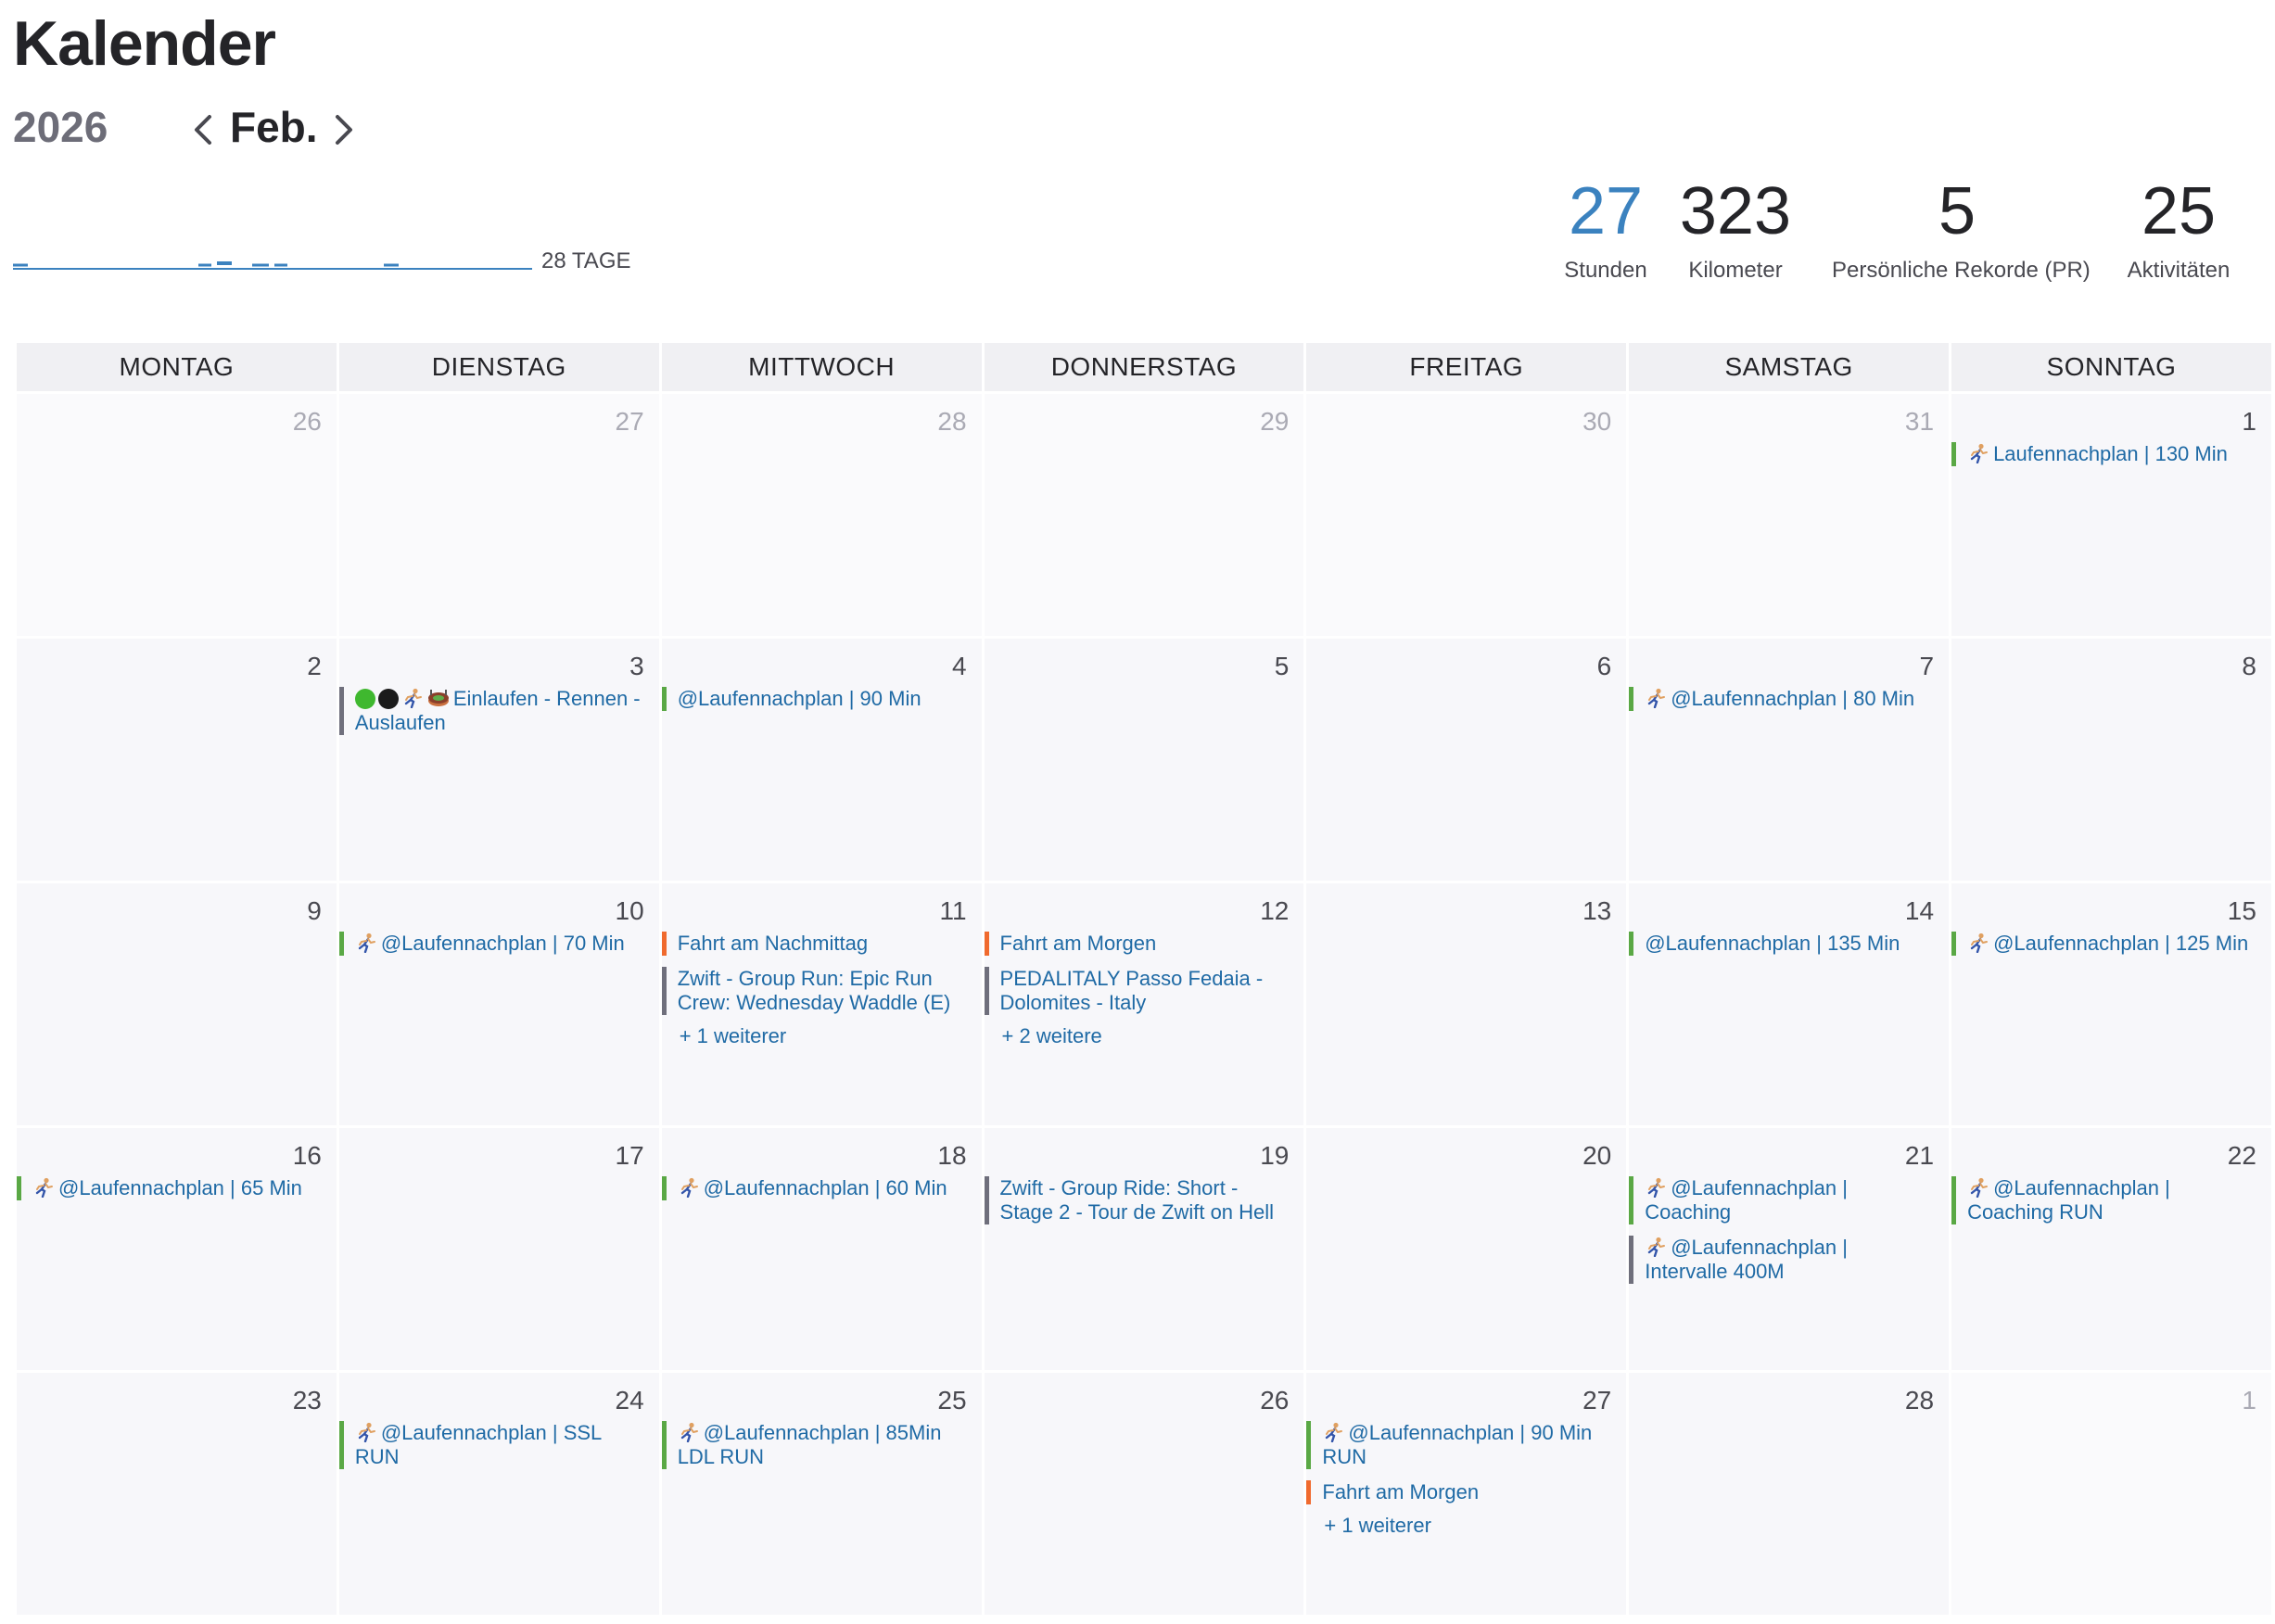 This screenshot has width=2275, height=1624. What do you see at coordinates (2111, 760) in the screenshot?
I see `day-cell: 8` at bounding box center [2111, 760].